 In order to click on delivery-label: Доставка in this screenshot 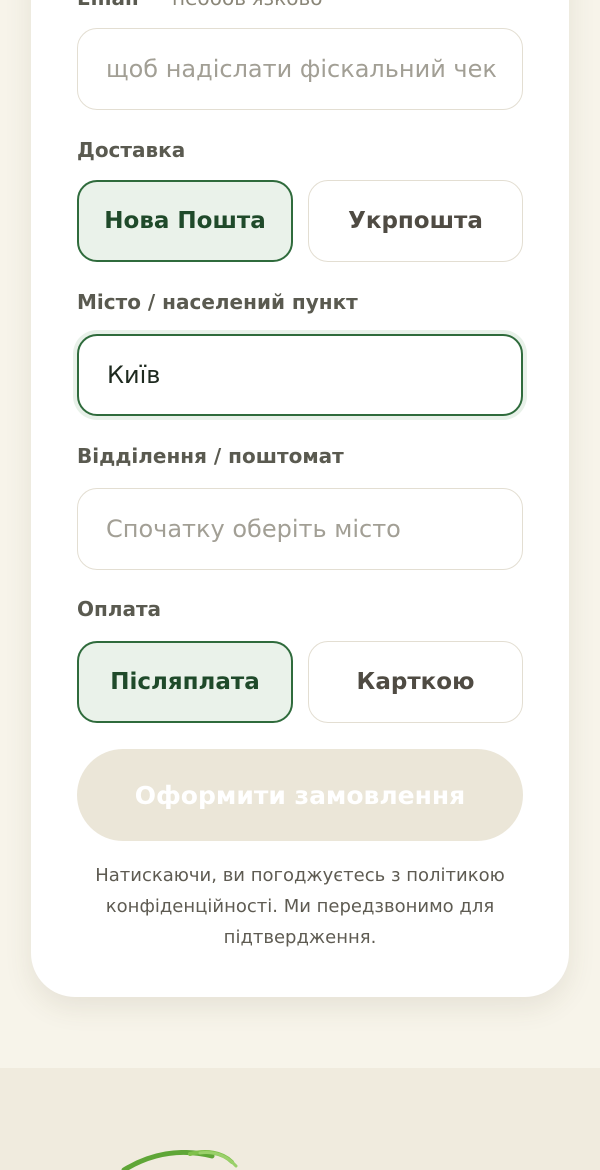, I will do `click(131, 150)`.